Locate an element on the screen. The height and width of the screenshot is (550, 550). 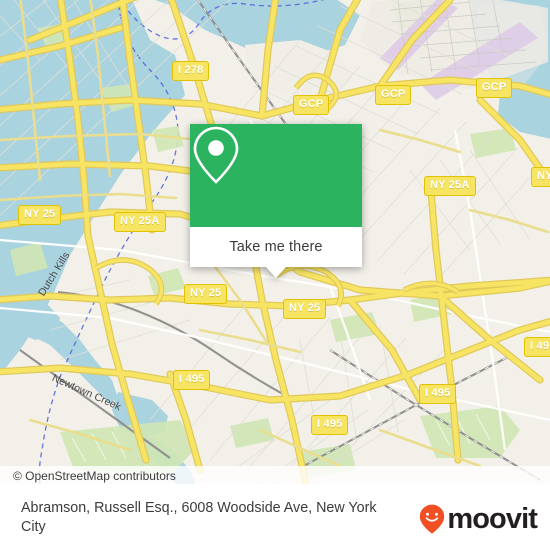
map-attribution-bar: © OpenStreetMap contributors is located at coordinates (275, 476).